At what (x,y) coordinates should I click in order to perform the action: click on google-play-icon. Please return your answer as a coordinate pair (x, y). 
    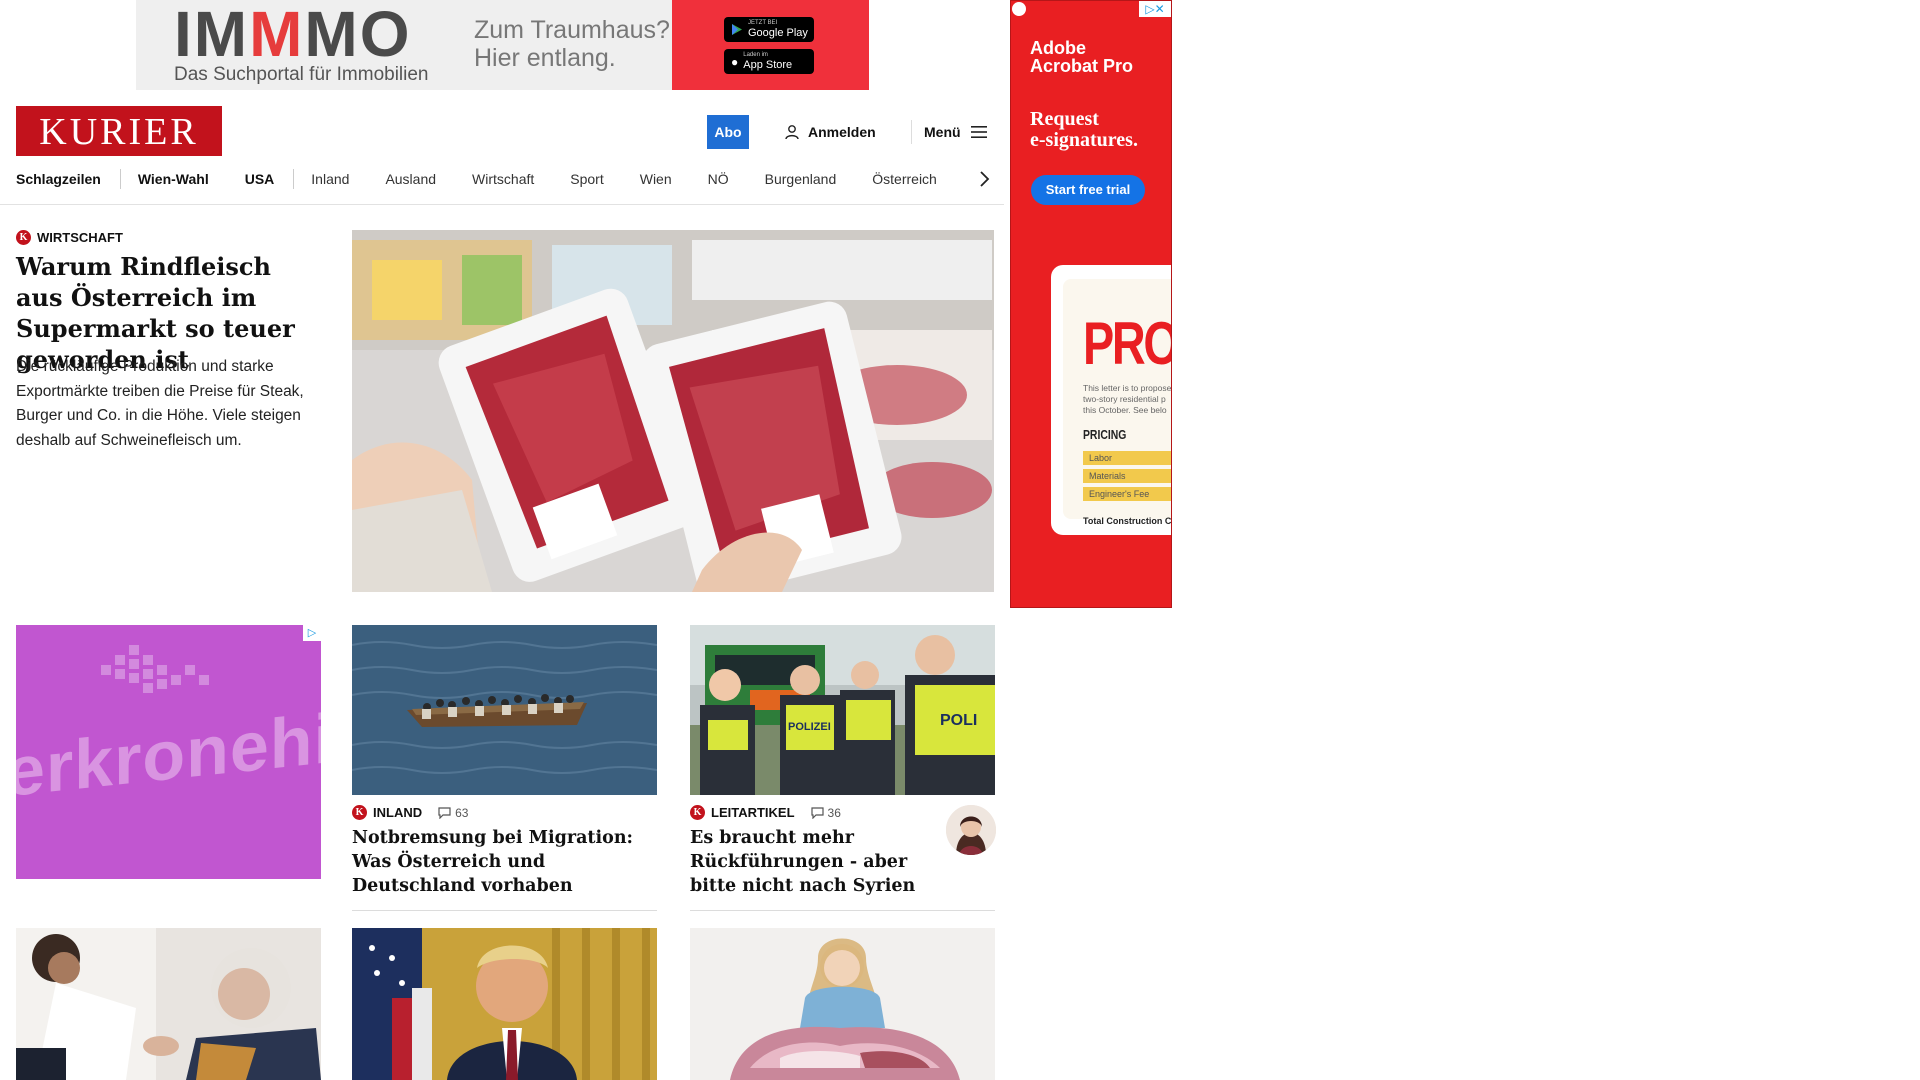
    Looking at the image, I should click on (737, 29).